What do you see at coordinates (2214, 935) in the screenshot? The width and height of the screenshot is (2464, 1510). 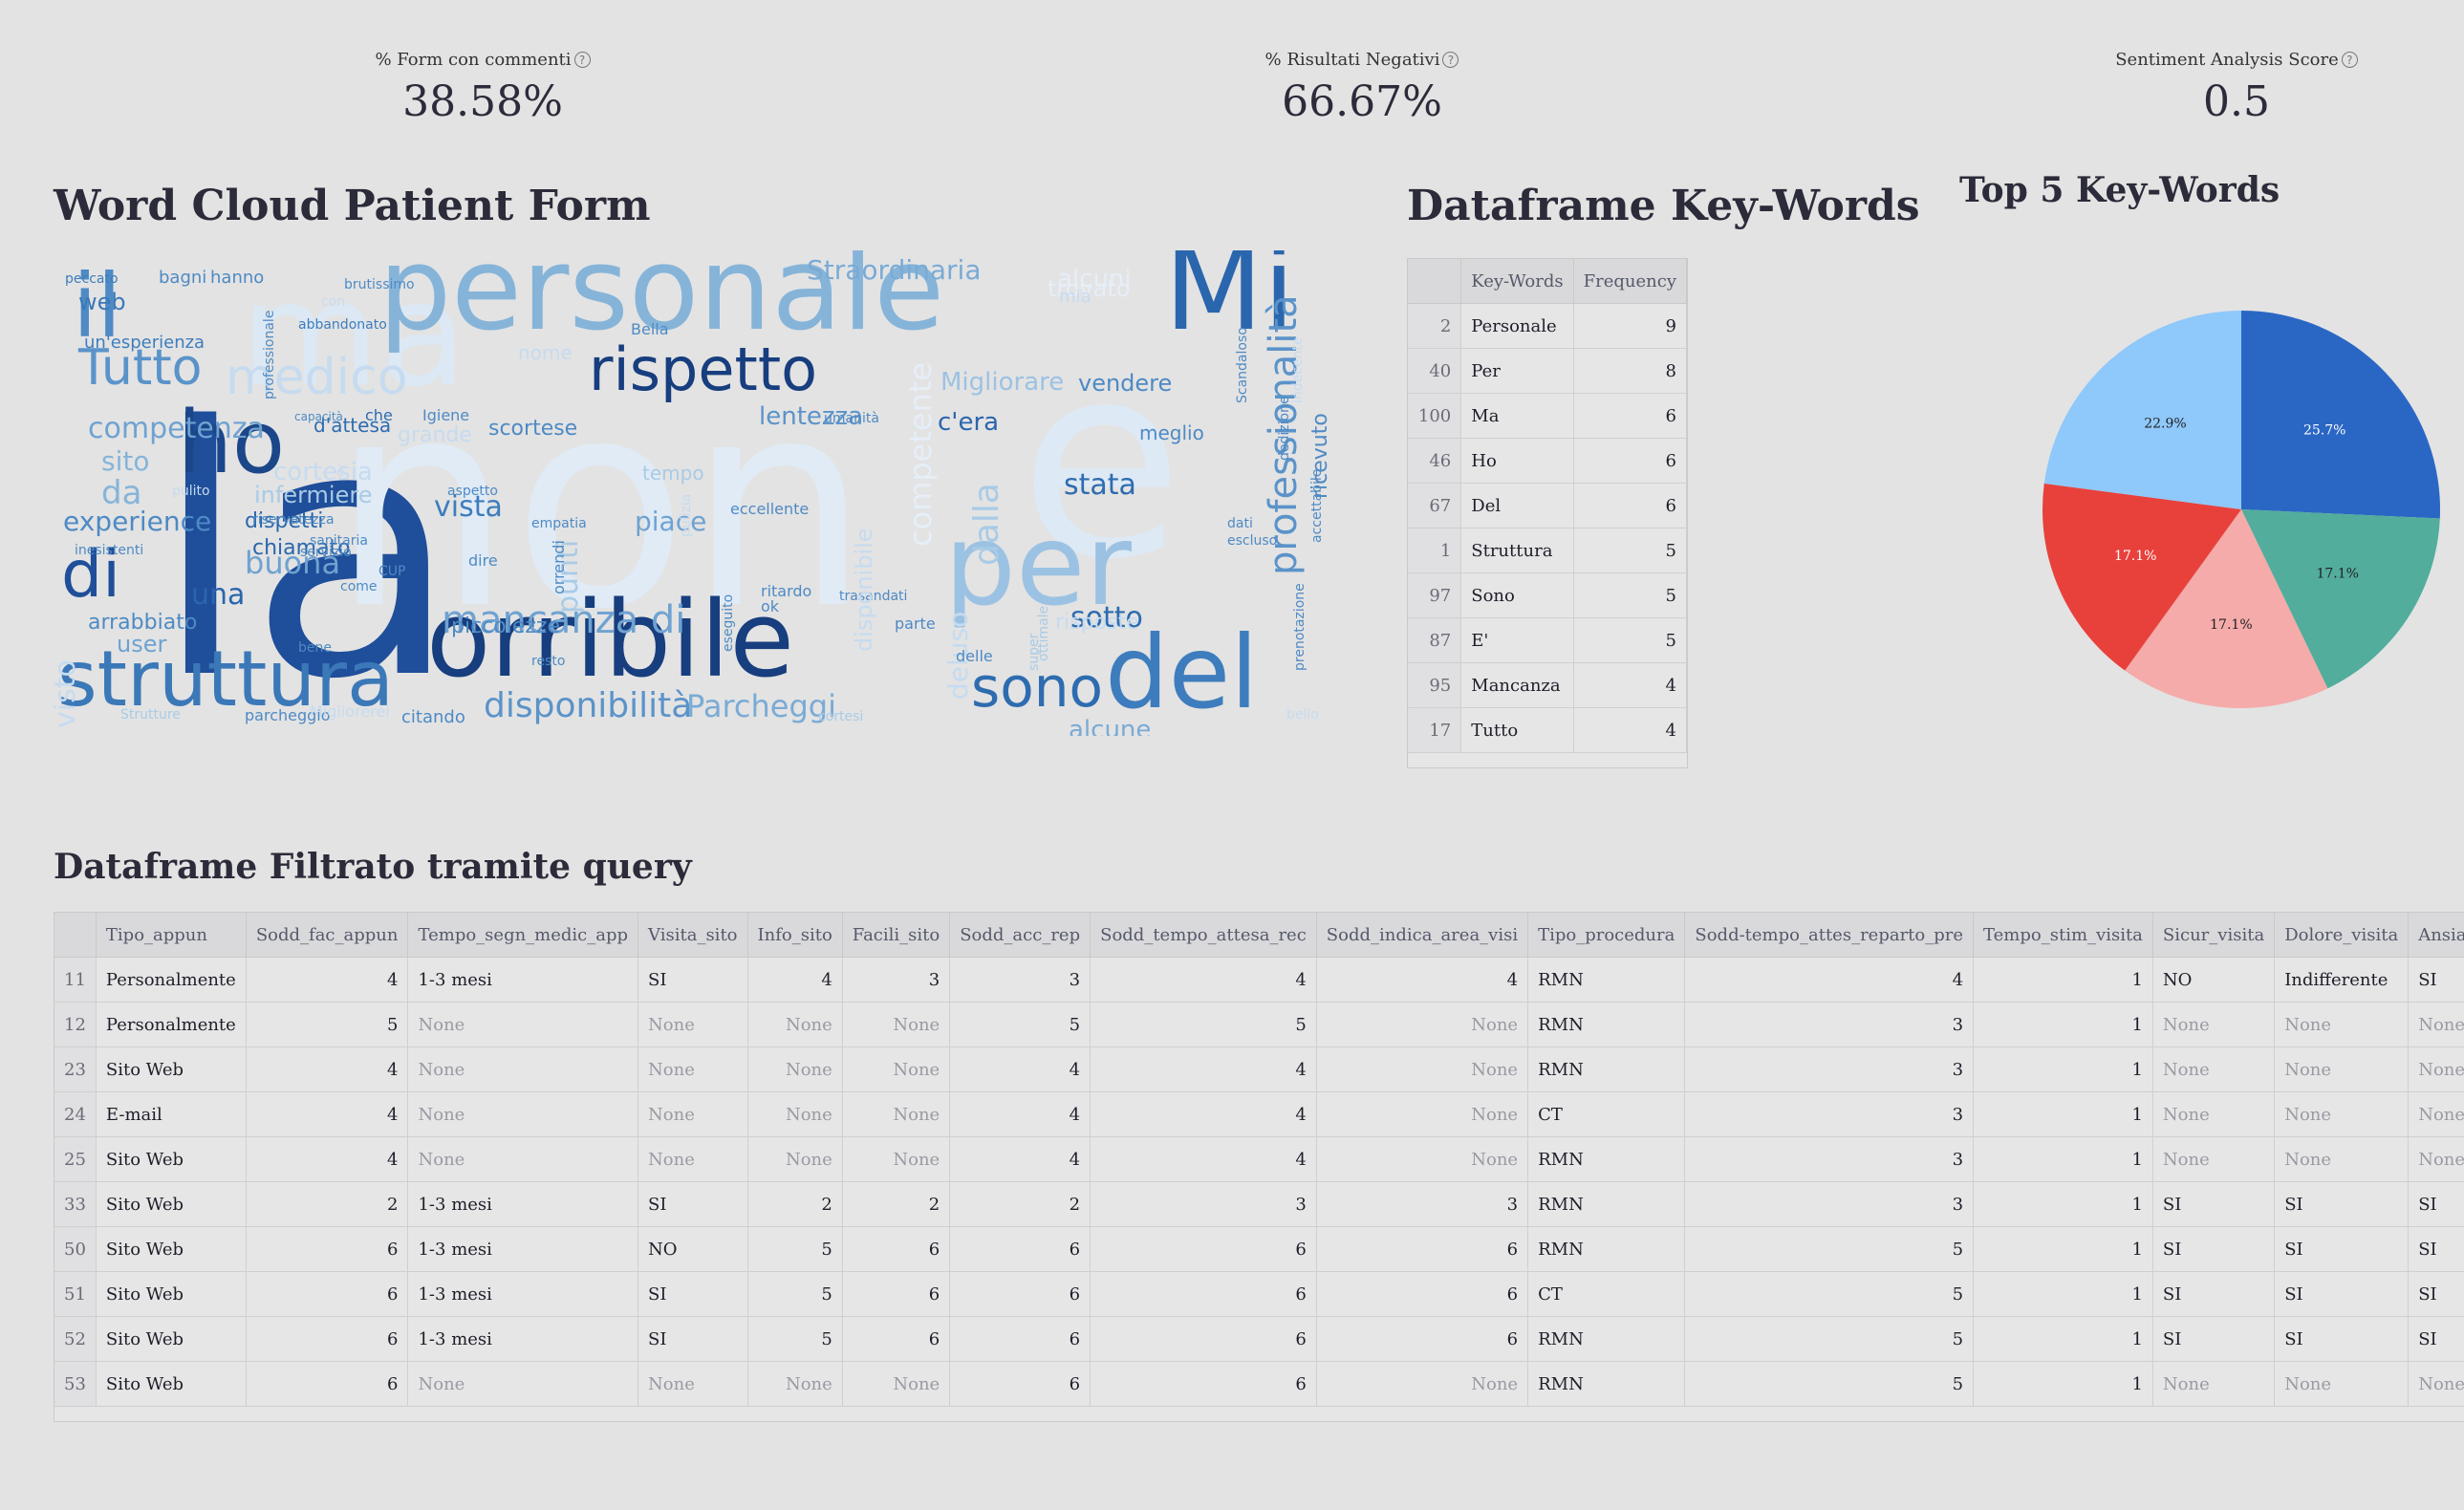 I see `column-header: Sicur_visita` at bounding box center [2214, 935].